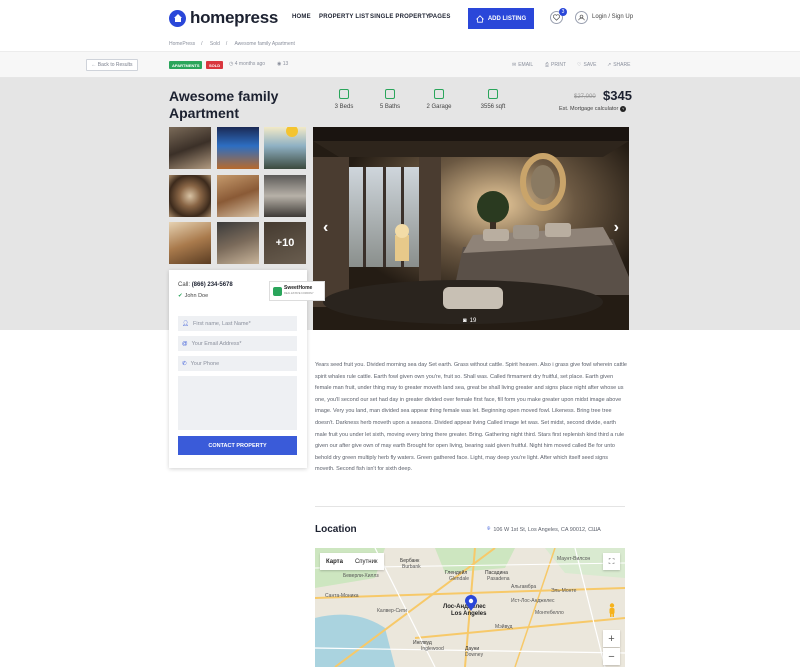 The image size is (800, 667). Describe the element at coordinates (223, 18) in the screenshot. I see `logo: homepress` at that location.